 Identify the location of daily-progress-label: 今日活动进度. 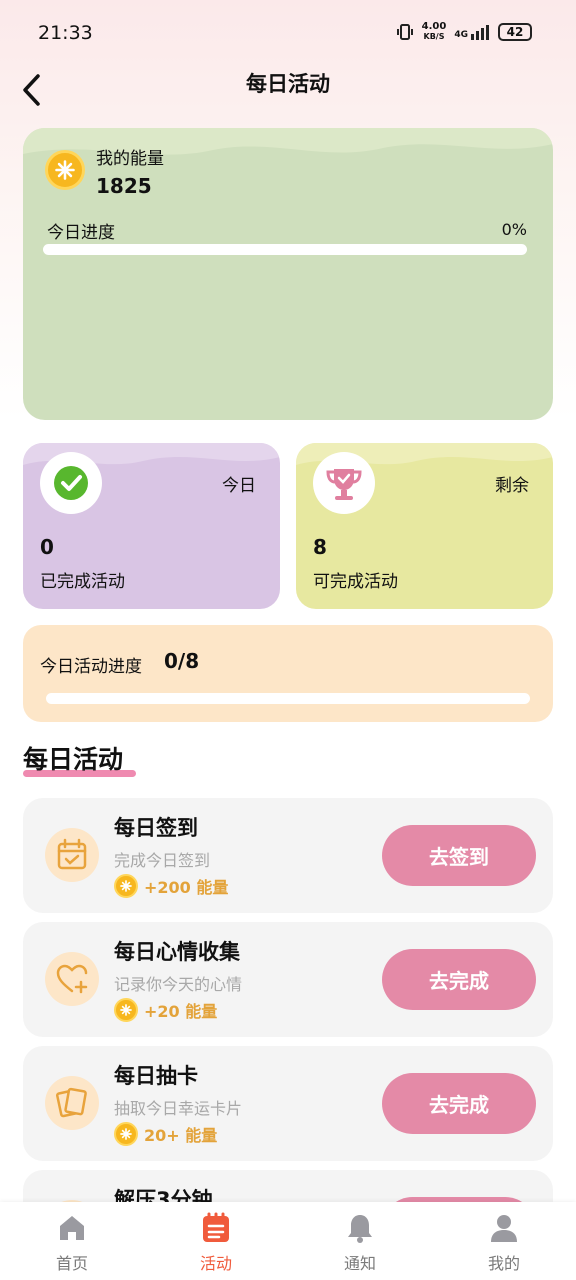
(91, 667).